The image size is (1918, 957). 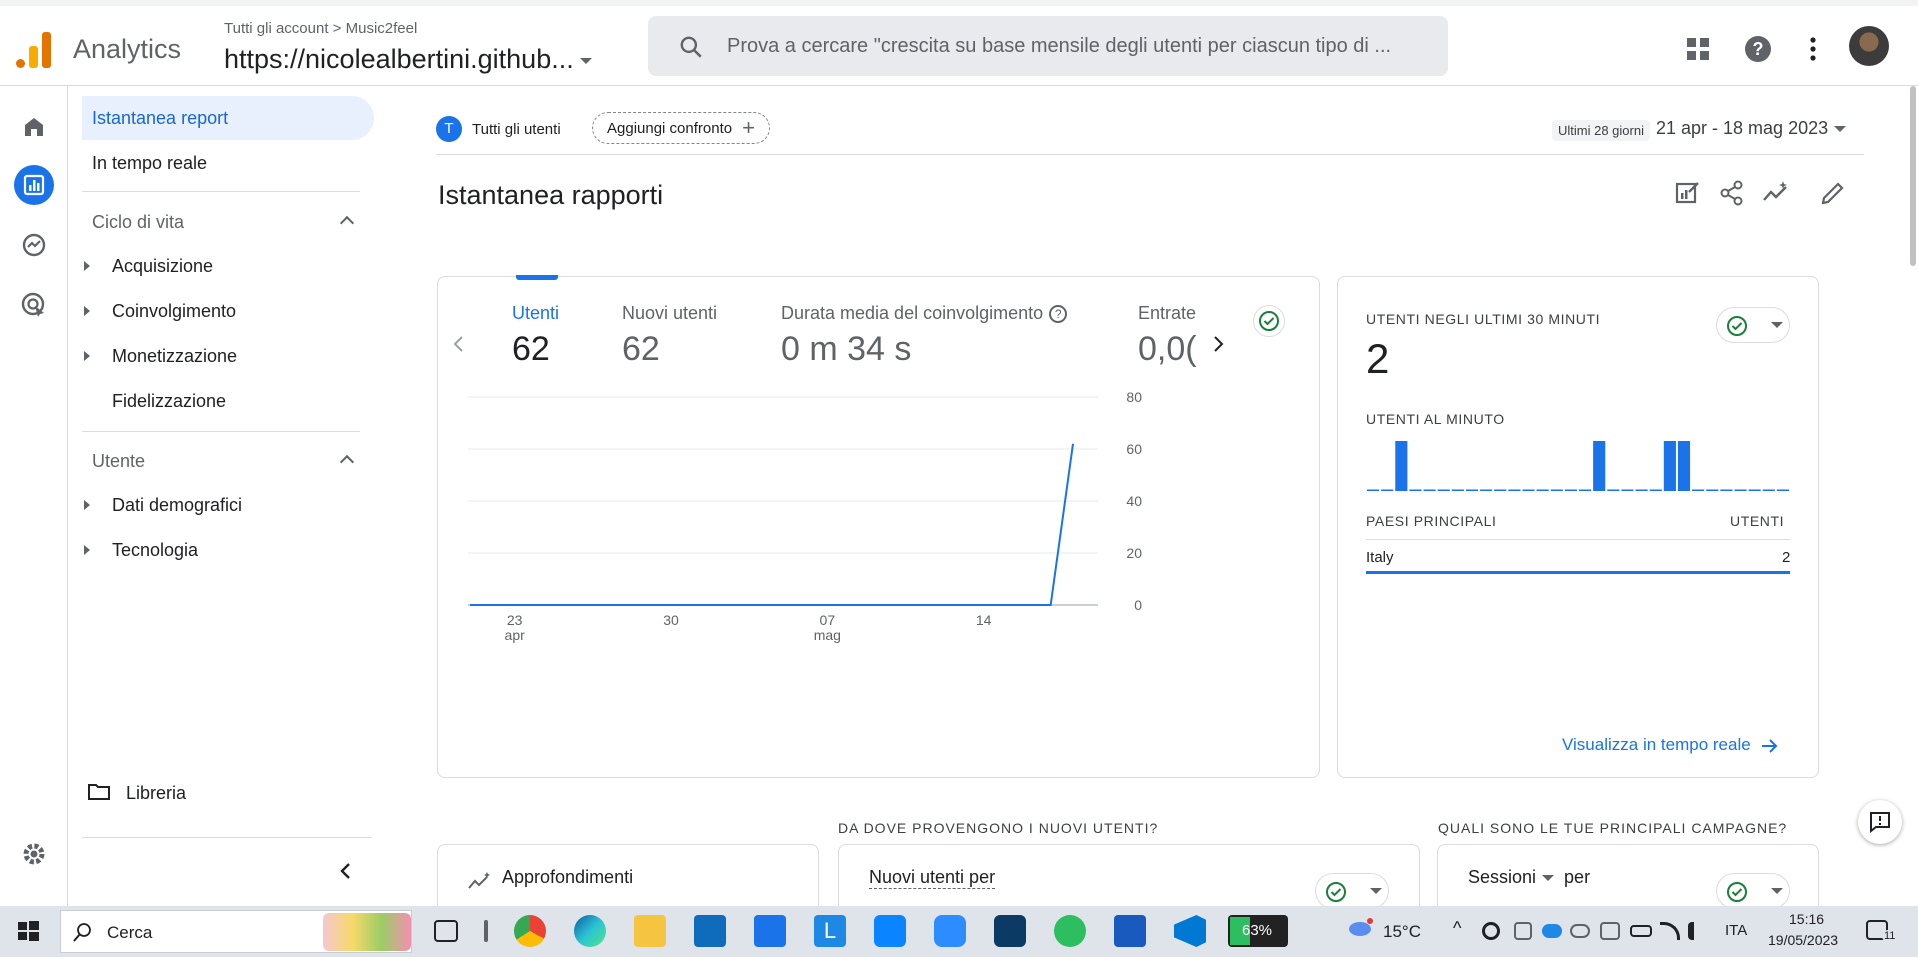 What do you see at coordinates (34, 245) in the screenshot?
I see `explore-icon` at bounding box center [34, 245].